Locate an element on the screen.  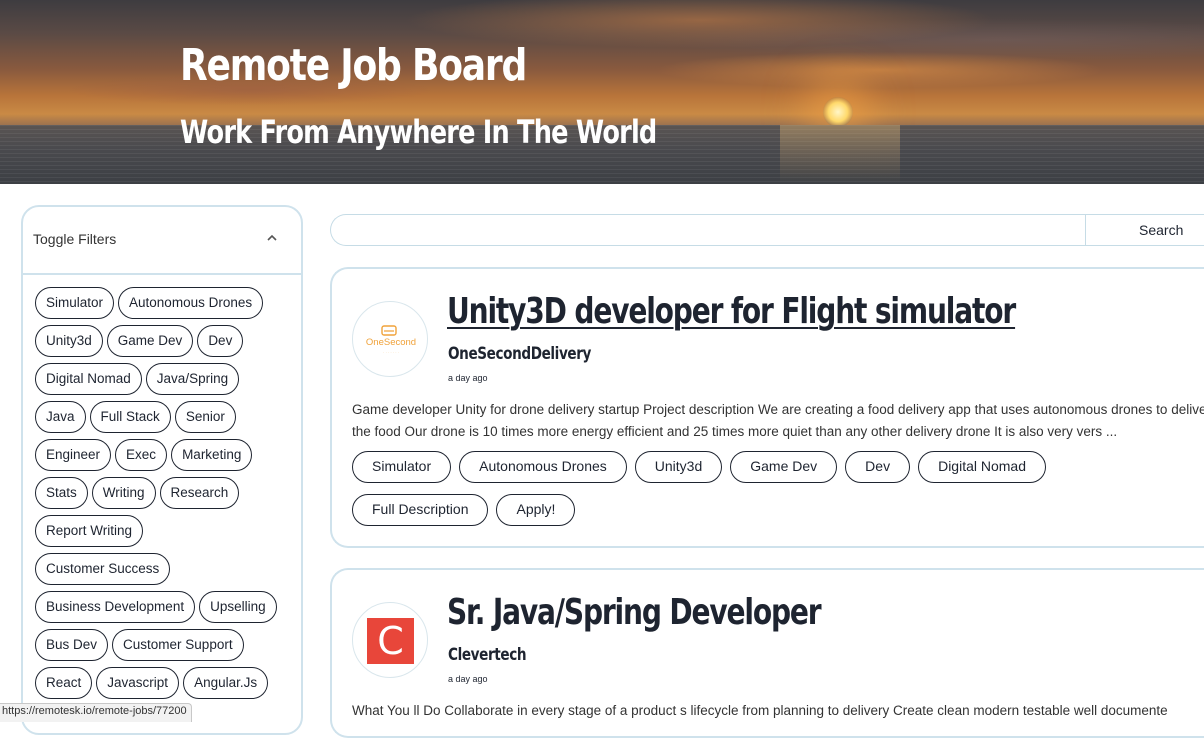
company-logo: OneSecond · · · · · · · is located at coordinates (390, 339).